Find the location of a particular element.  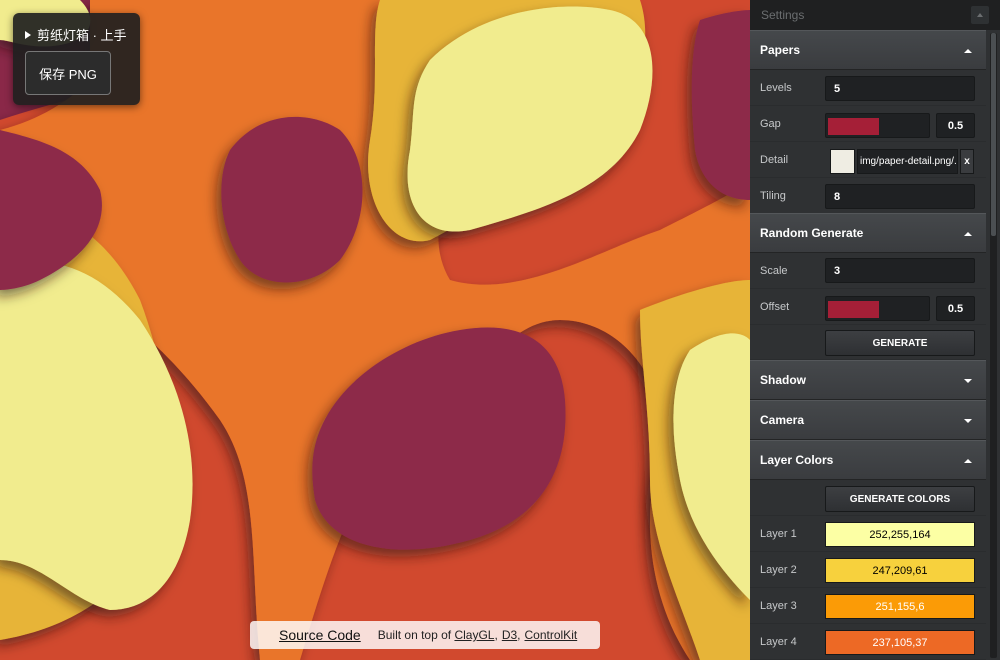

scrollbar-track is located at coordinates (993, 345).